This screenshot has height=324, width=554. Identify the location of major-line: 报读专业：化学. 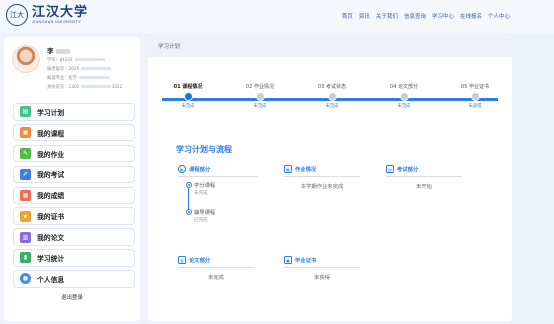
(78, 78).